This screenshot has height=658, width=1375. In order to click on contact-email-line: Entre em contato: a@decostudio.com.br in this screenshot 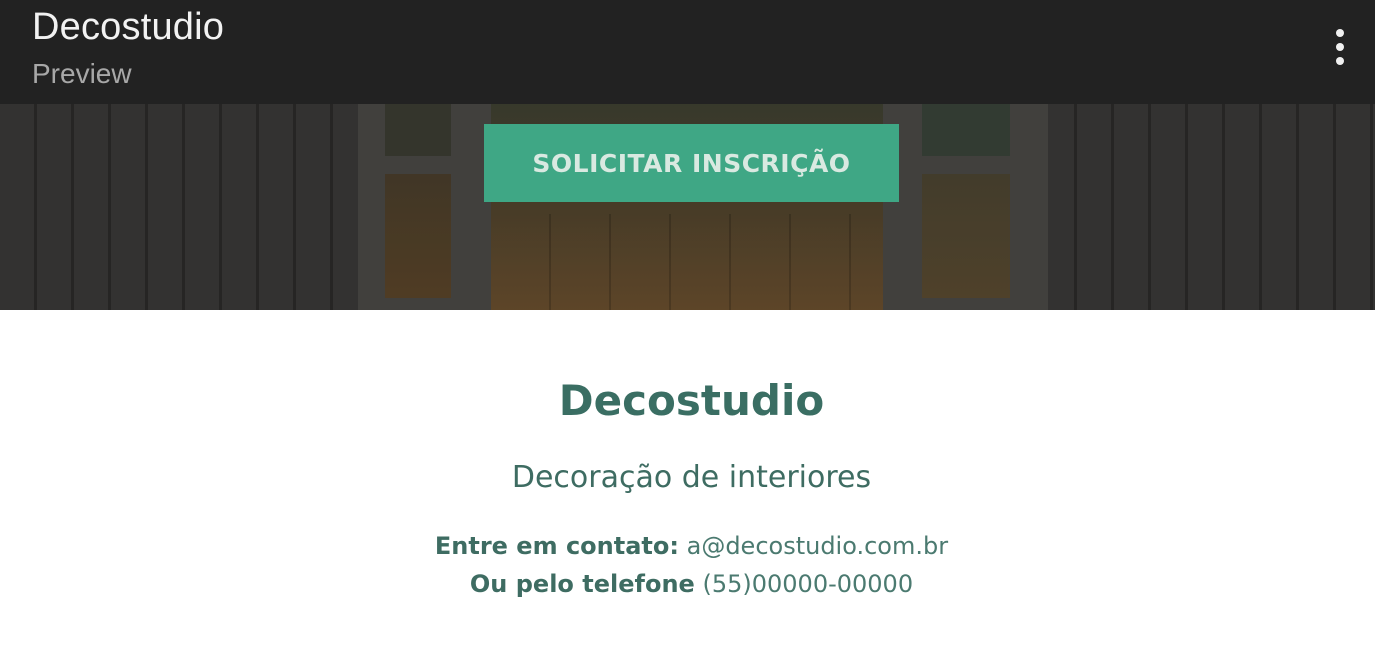, I will do `click(687, 546)`.